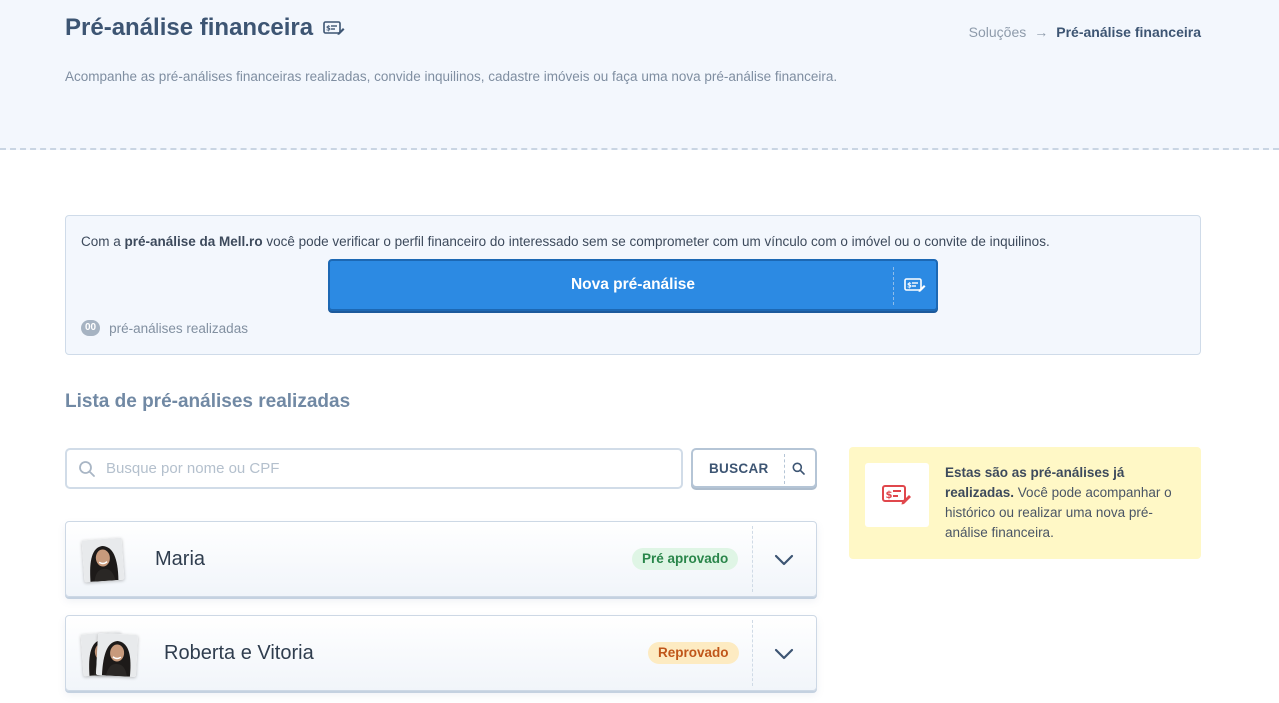 Image resolution: width=1279 pixels, height=703 pixels. Describe the element at coordinates (693, 653) in the screenshot. I see `status-badge: Reprovado` at that location.